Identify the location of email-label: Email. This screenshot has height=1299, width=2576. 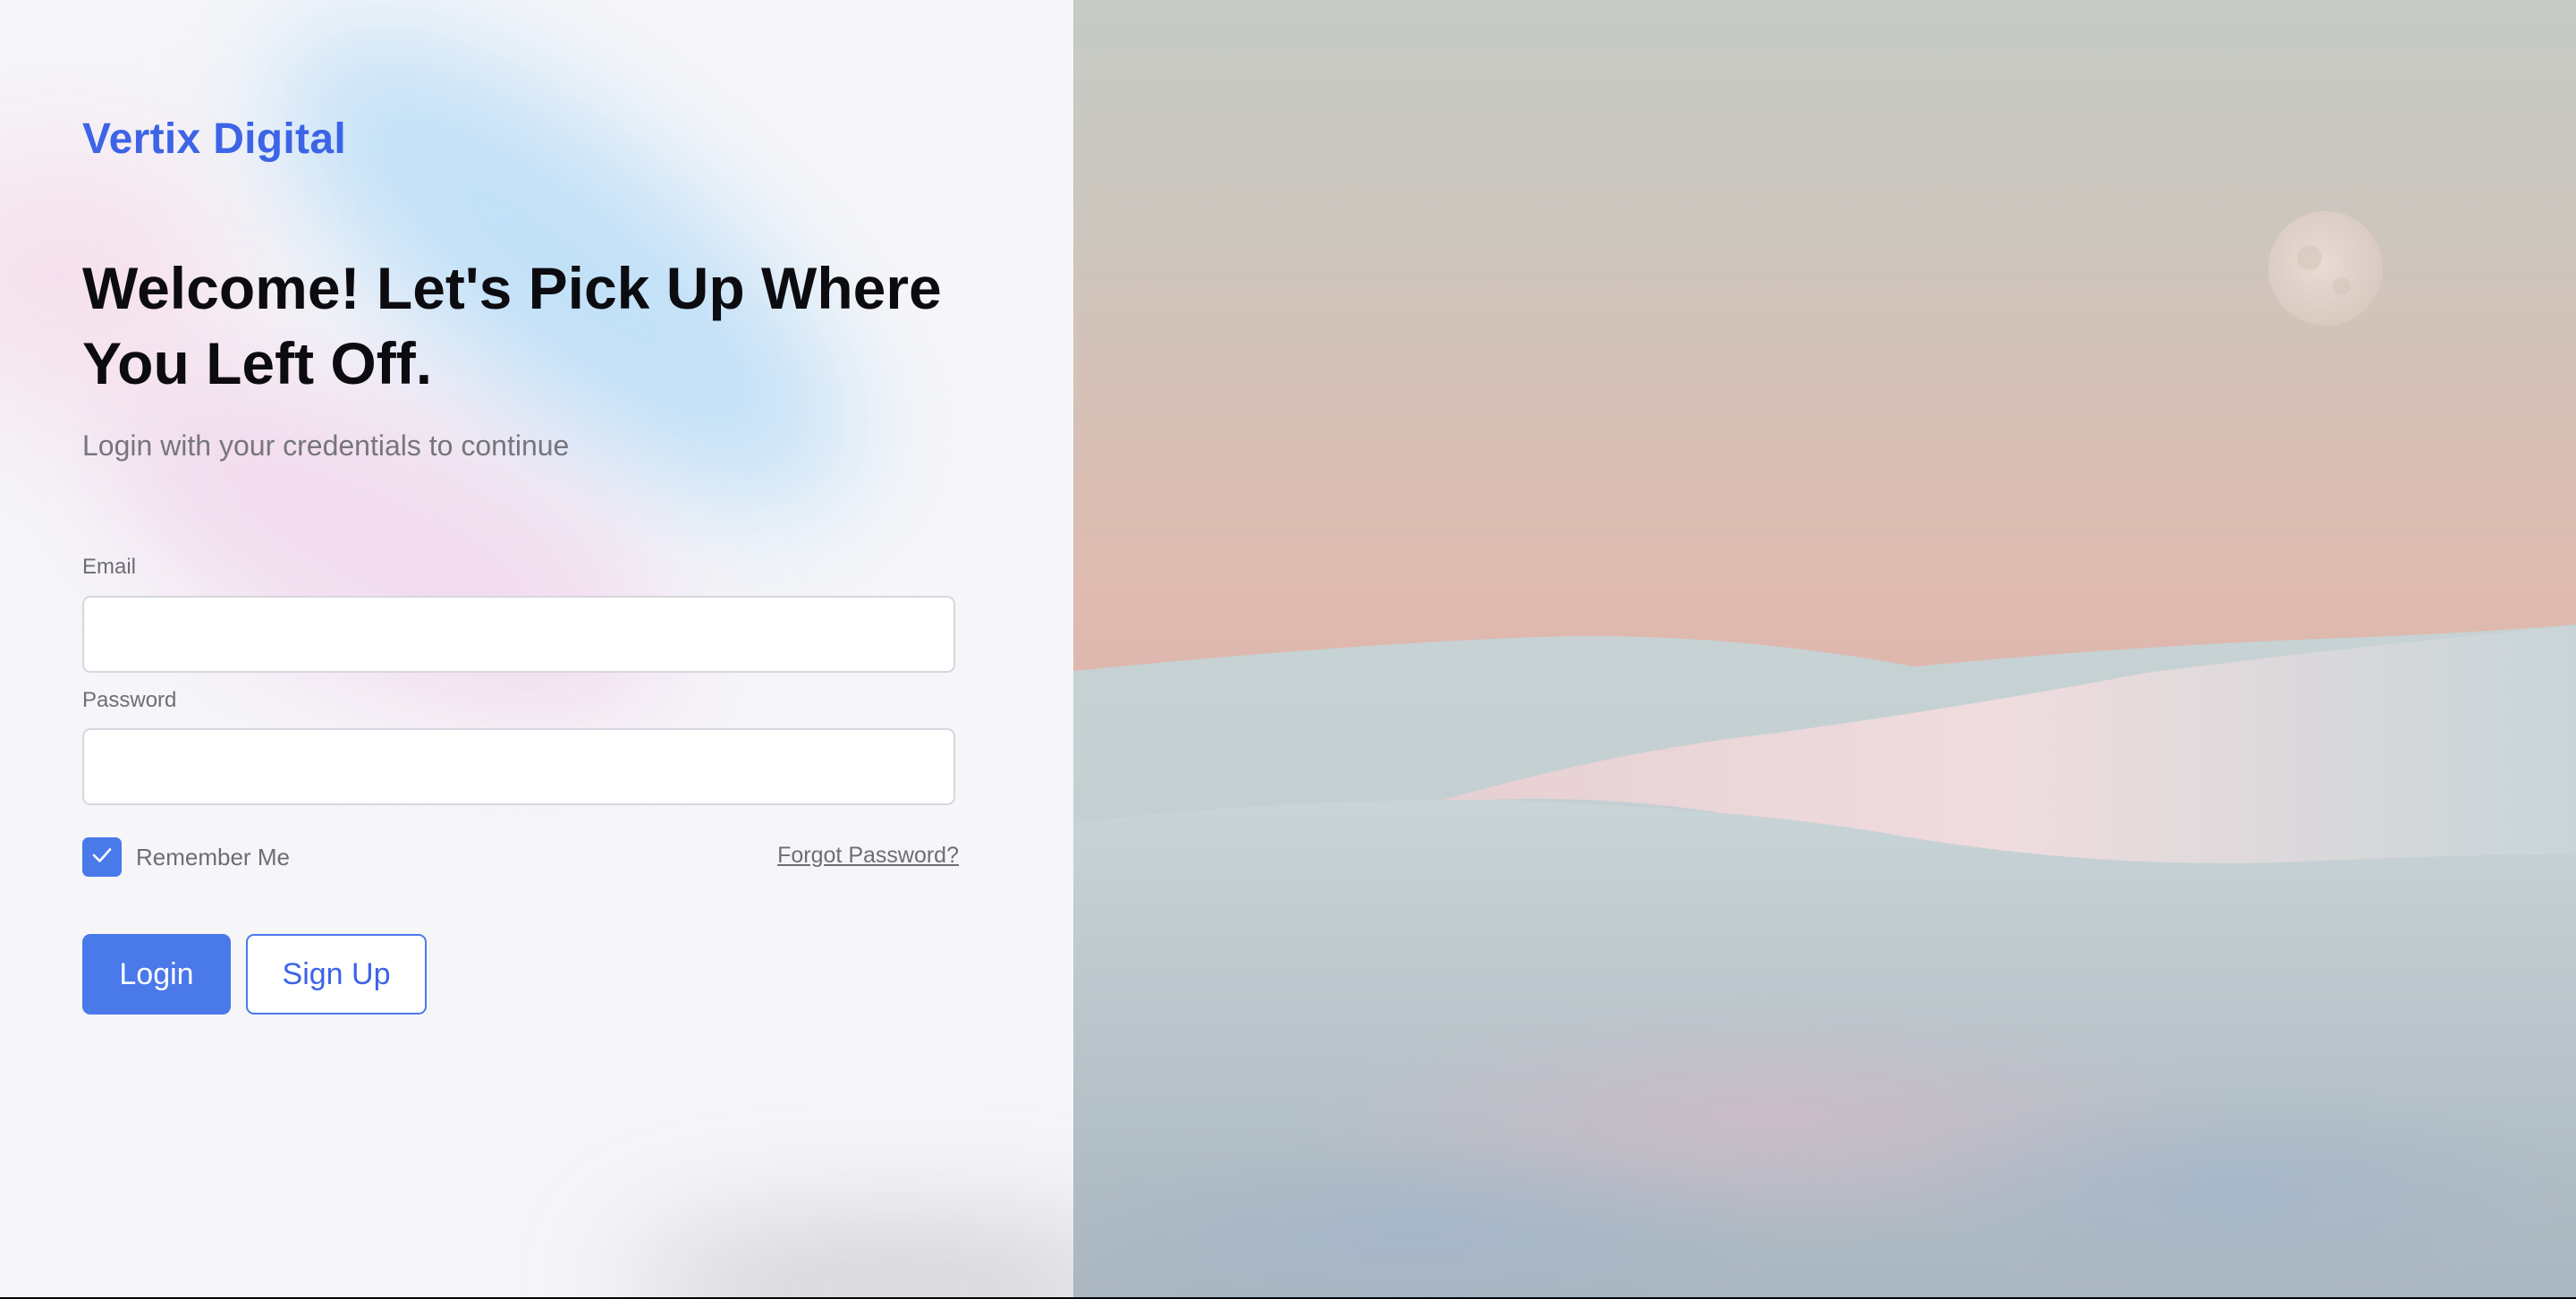
(109, 567).